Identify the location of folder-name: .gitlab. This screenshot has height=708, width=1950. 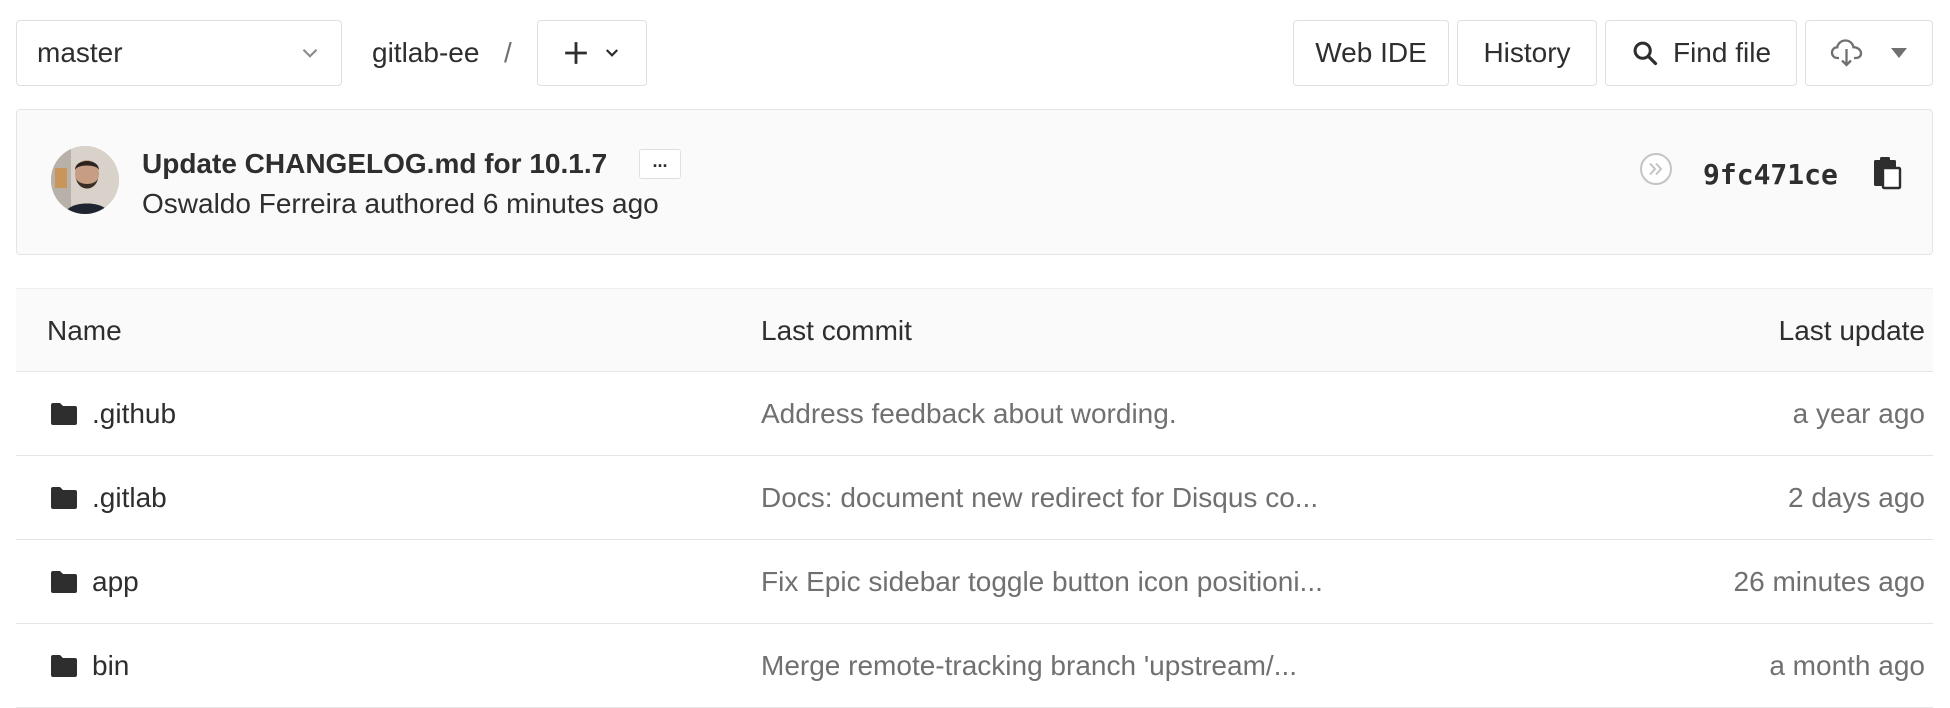
(129, 497).